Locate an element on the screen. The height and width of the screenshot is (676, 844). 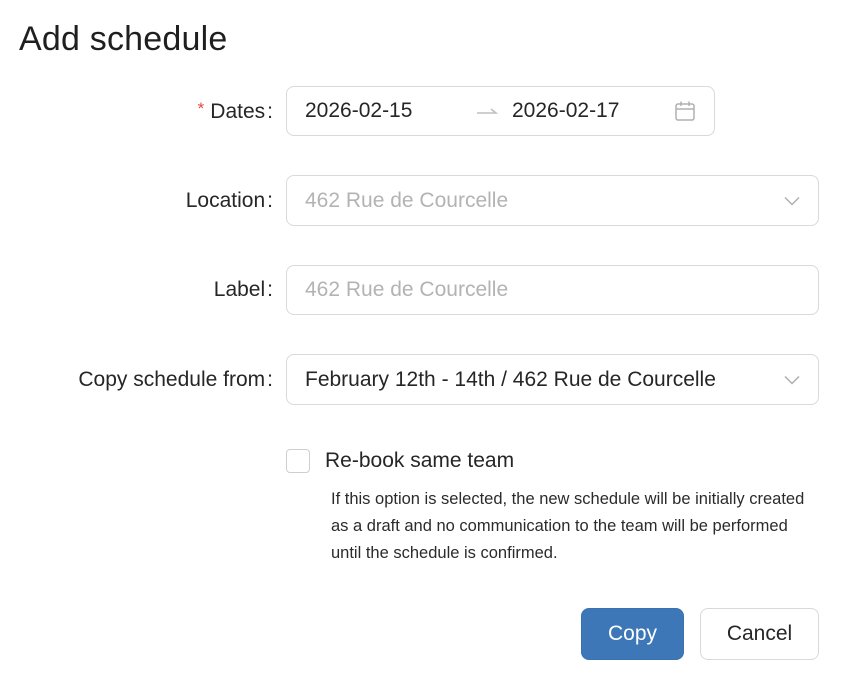
label-input: 462 Rue de Courcelle is located at coordinates (552, 290).